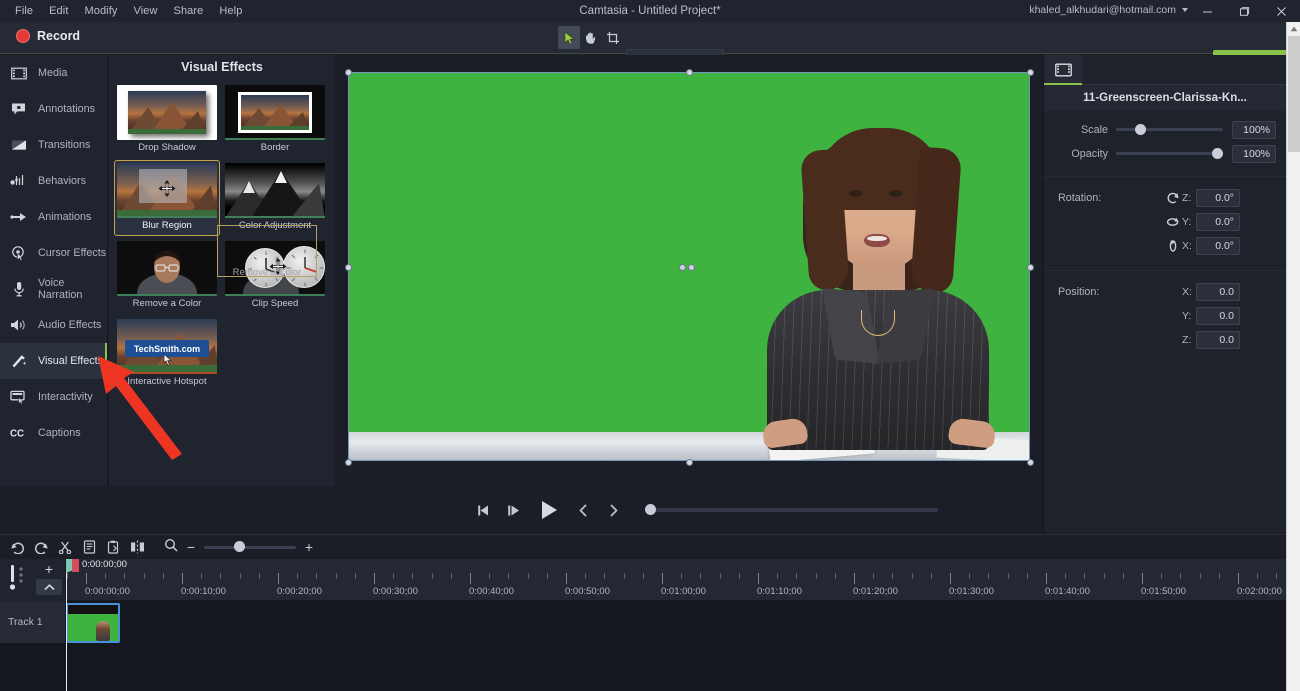 The image size is (1300, 691). What do you see at coordinates (75, 565) in the screenshot?
I see `playhead-marker-flag` at bounding box center [75, 565].